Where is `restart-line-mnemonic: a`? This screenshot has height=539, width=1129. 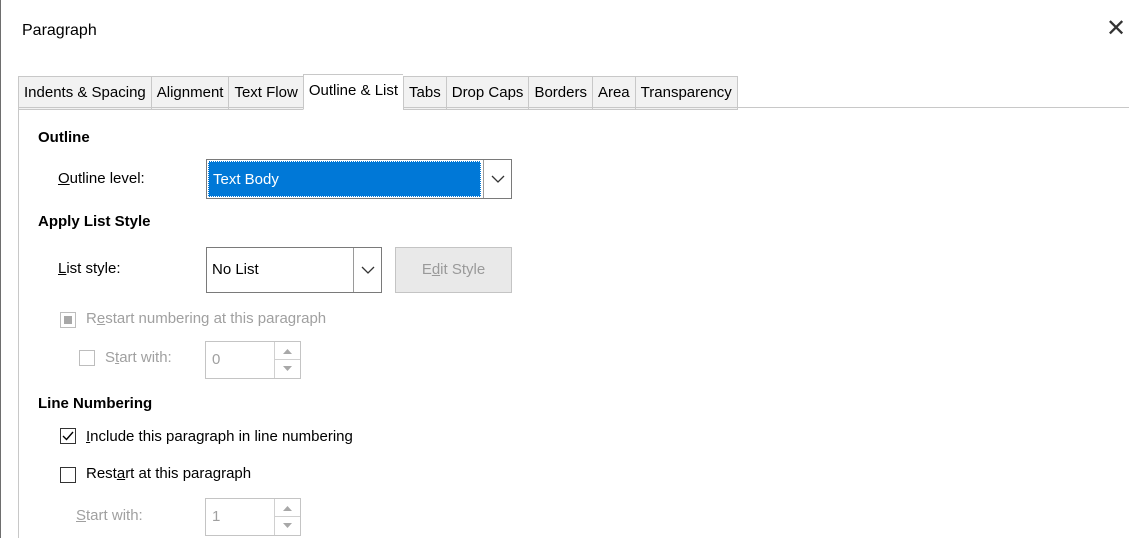 restart-line-mnemonic: a is located at coordinates (121, 473).